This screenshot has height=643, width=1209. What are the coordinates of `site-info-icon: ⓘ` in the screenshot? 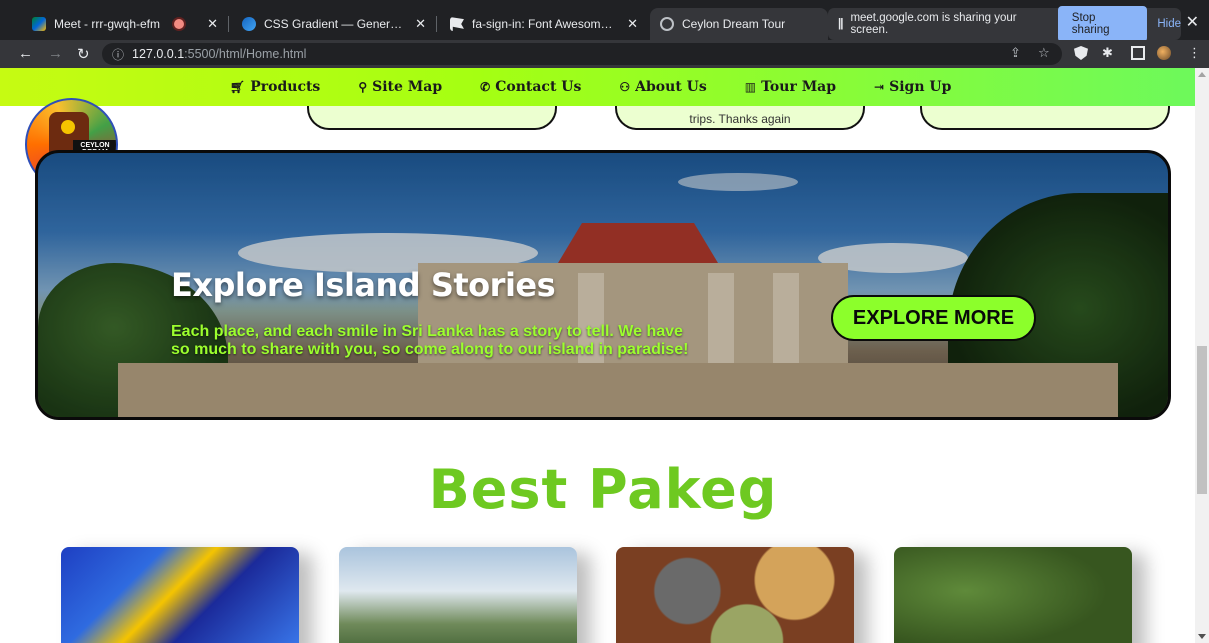 It's located at (118, 54).